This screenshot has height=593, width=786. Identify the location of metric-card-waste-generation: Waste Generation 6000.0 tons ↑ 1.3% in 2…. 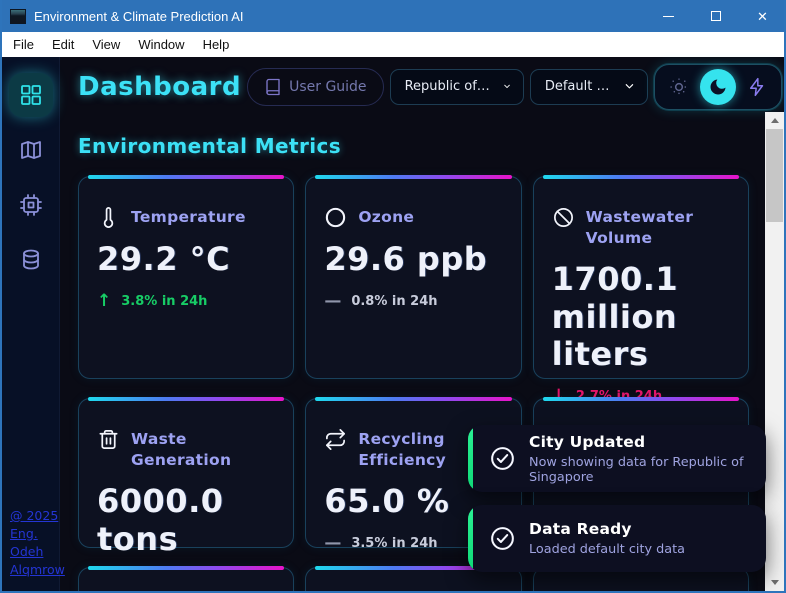
(186, 493).